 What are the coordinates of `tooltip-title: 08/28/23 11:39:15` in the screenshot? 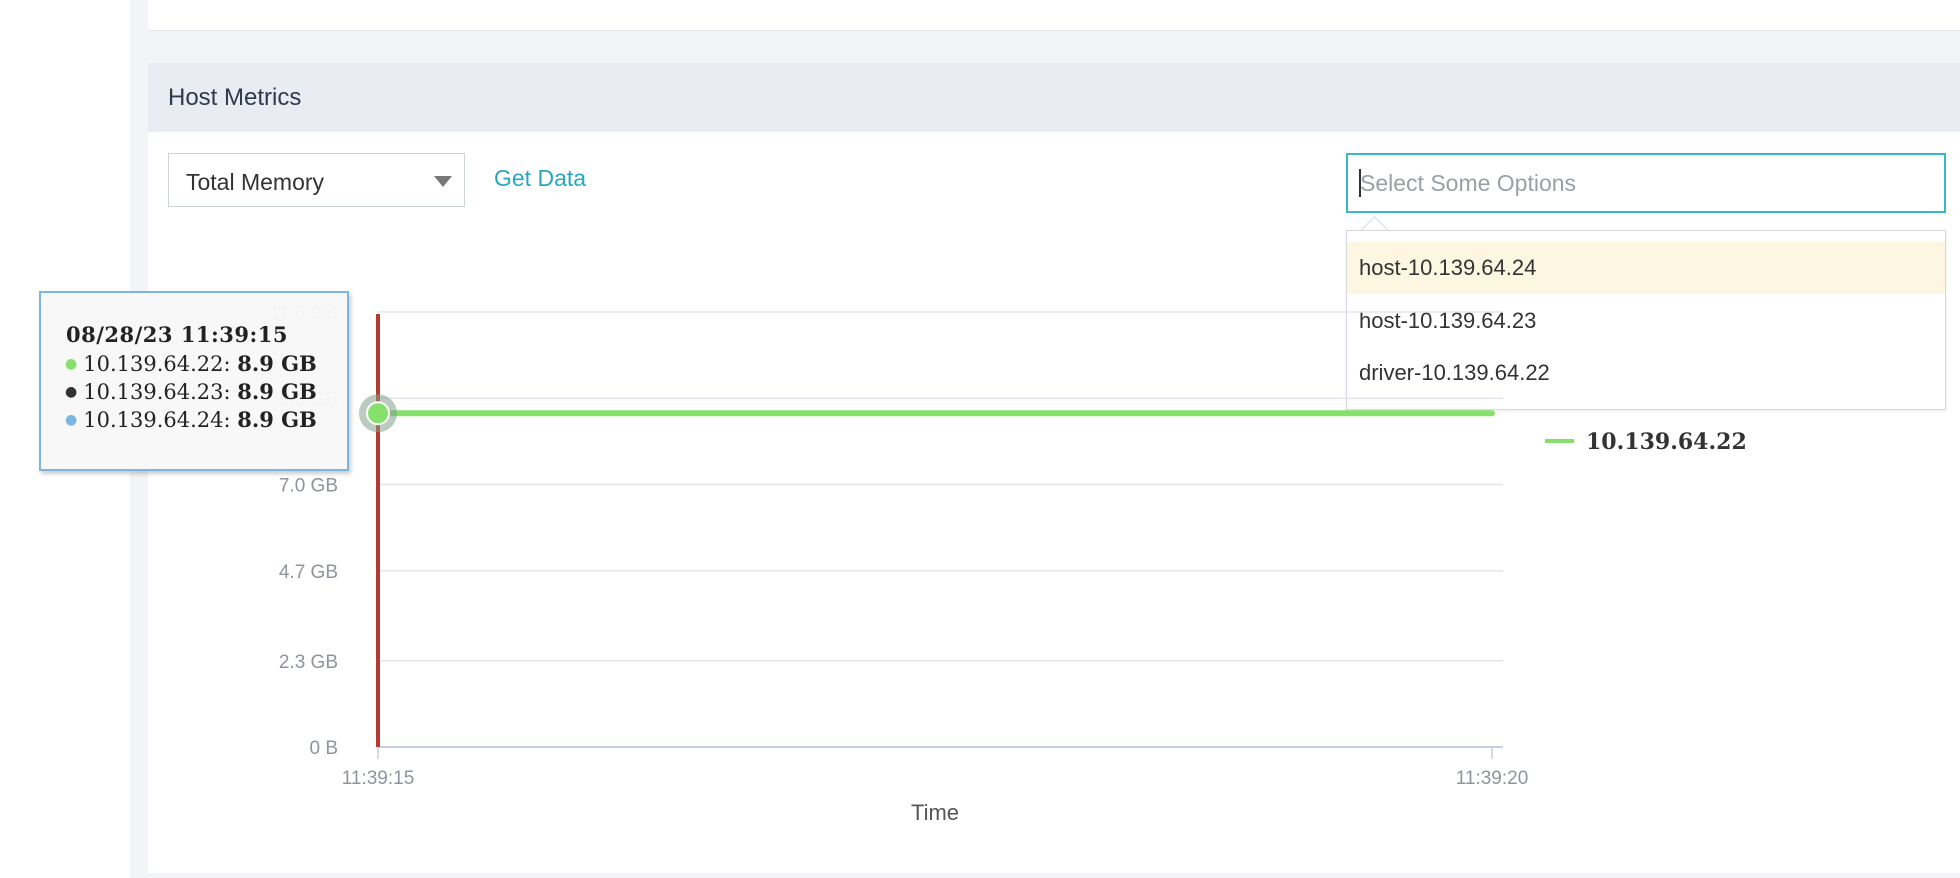 It's located at (177, 334).